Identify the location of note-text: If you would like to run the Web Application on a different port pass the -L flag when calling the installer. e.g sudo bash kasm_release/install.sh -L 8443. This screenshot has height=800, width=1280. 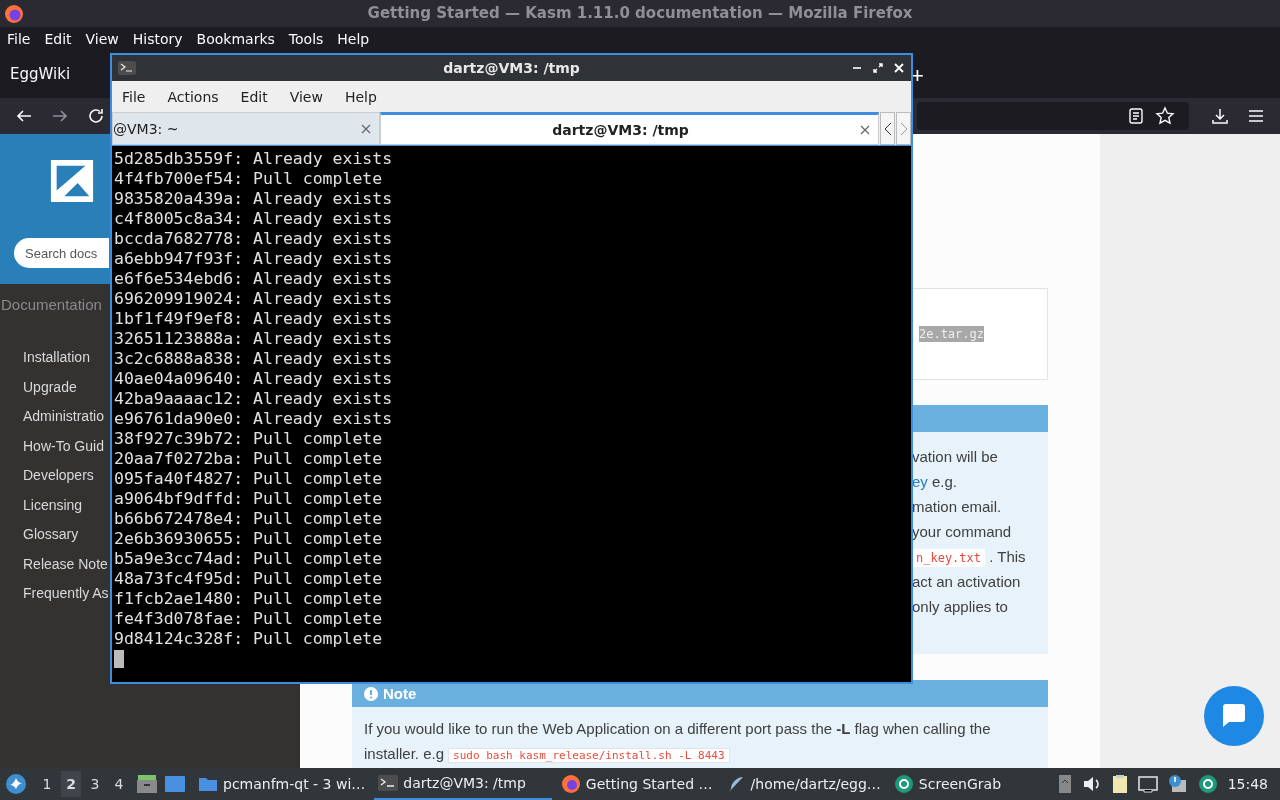
(678, 742).